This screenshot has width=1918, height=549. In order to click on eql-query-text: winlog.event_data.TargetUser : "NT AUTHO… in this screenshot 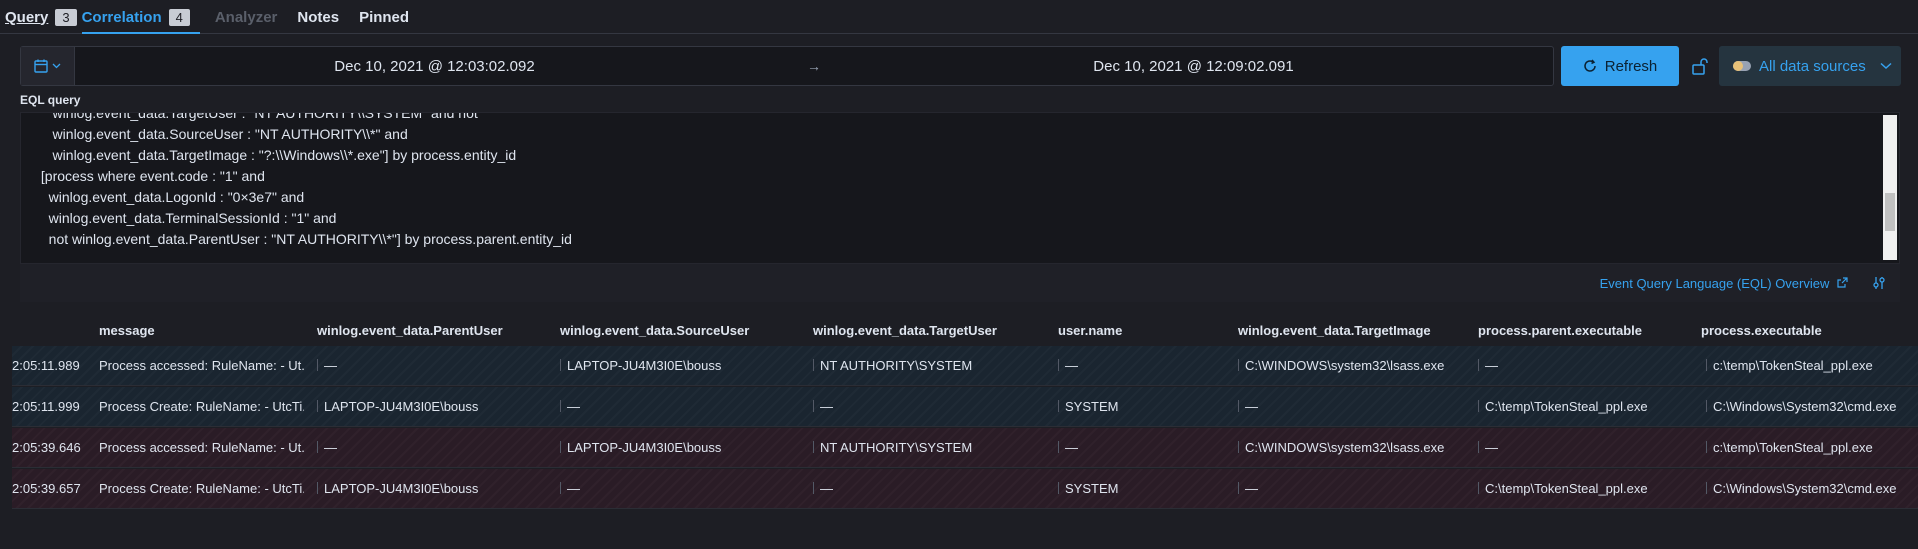, I will do `click(306, 179)`.